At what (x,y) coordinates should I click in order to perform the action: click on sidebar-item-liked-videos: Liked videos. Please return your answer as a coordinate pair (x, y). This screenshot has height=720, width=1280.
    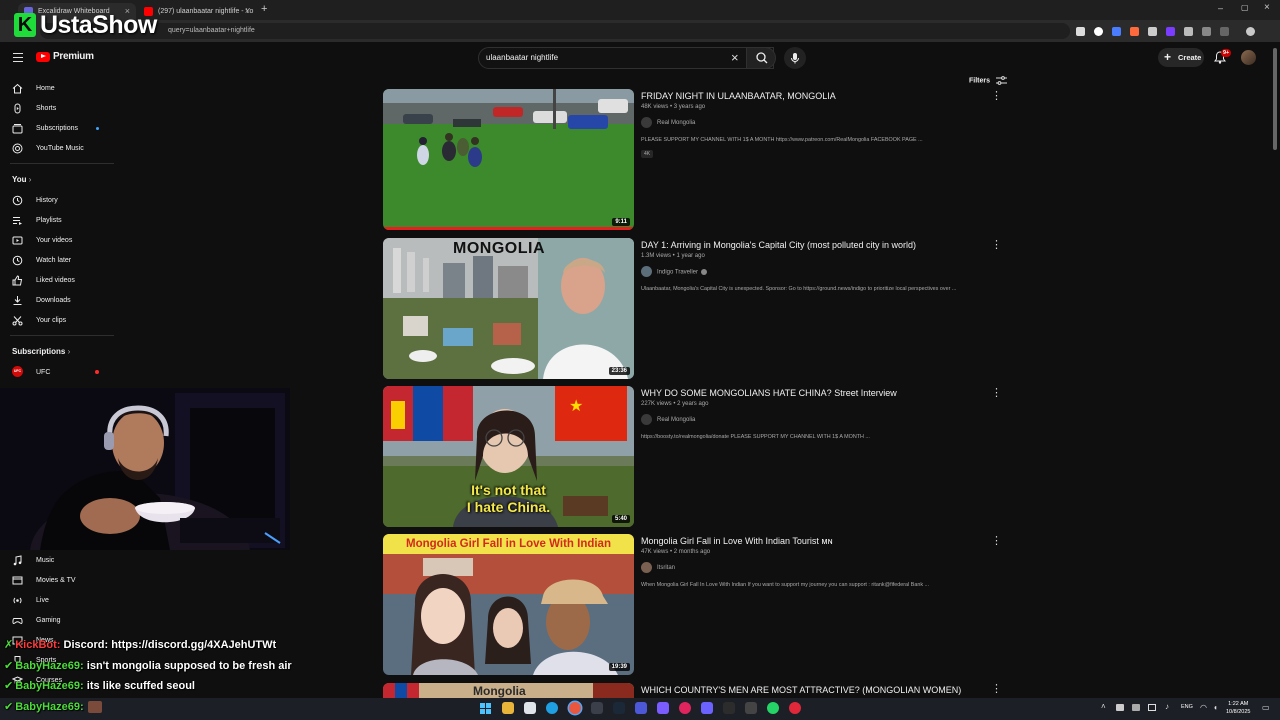
    Looking at the image, I should click on (59, 280).